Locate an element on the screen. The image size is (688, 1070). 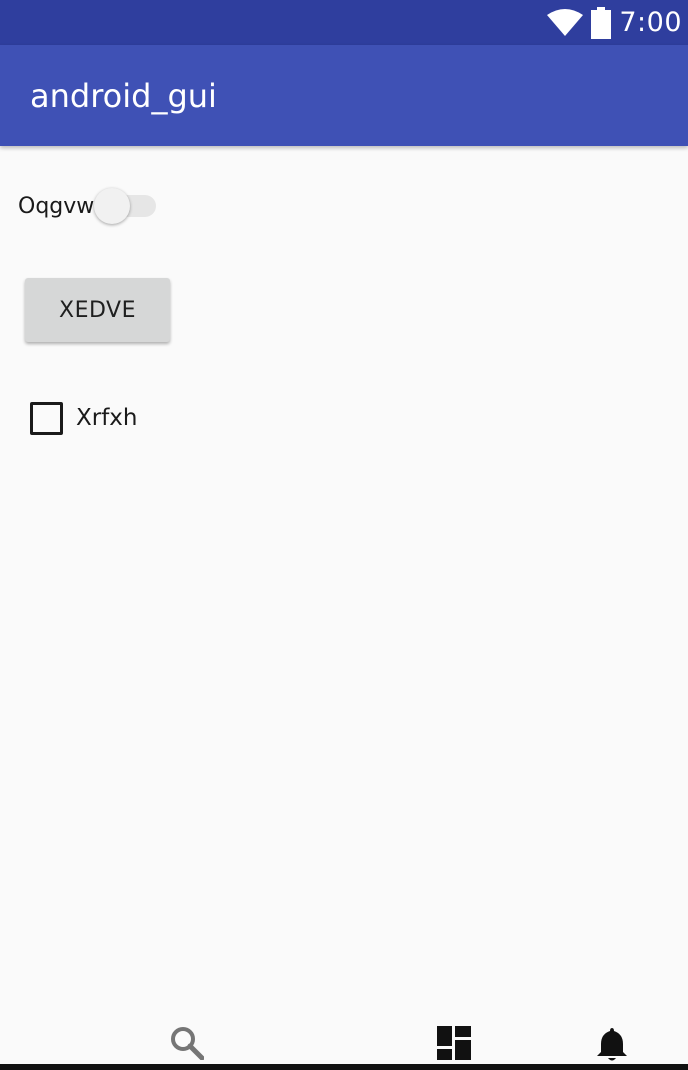
bottom-icon-bar is located at coordinates (344, 1042).